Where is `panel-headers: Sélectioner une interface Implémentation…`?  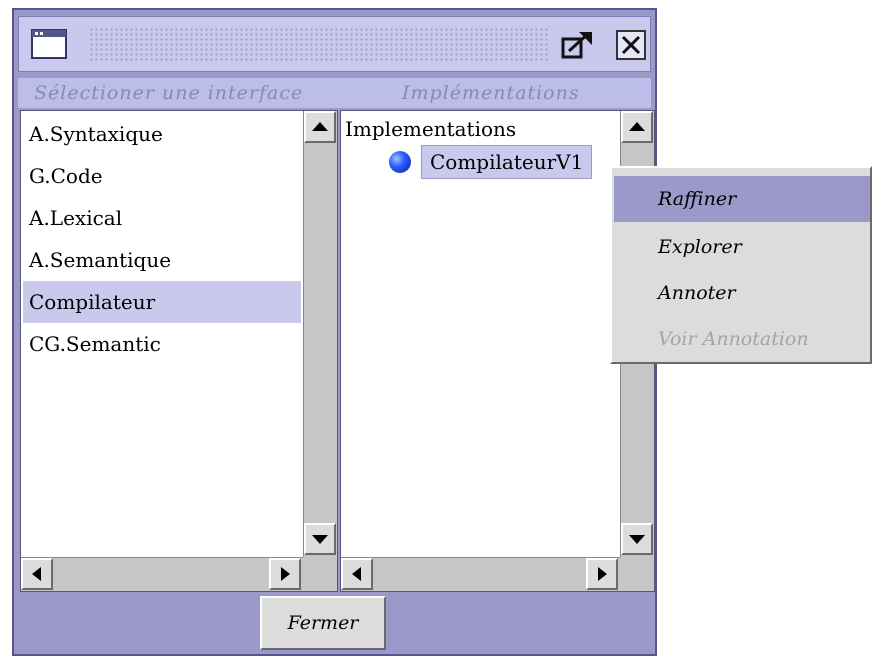
panel-headers: Sélectioner une interface Implémentation… is located at coordinates (334, 93).